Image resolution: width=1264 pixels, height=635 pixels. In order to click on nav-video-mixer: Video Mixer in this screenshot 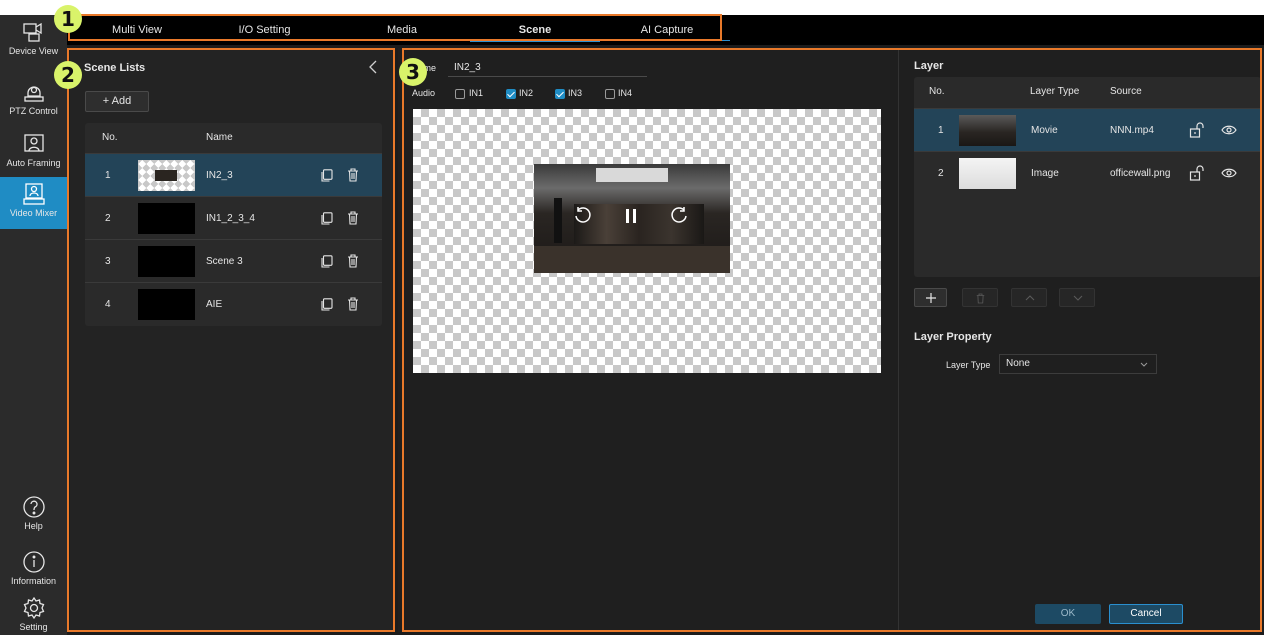, I will do `click(33, 203)`.